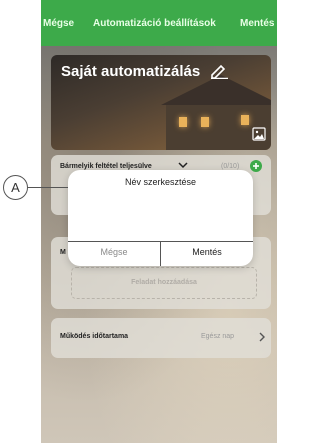  What do you see at coordinates (183, 165) in the screenshot?
I see `chevron-down-icon` at bounding box center [183, 165].